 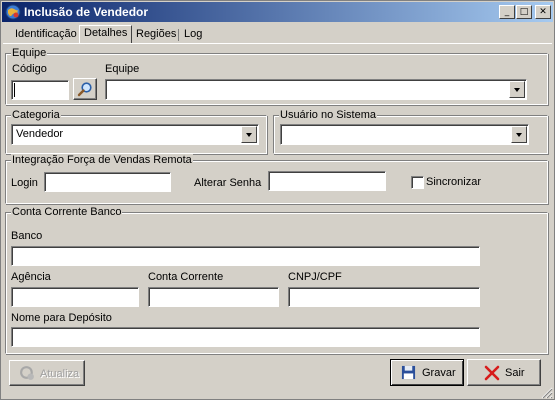 I want to click on alterar-senha-label: Alterar Senha, so click(x=228, y=183).